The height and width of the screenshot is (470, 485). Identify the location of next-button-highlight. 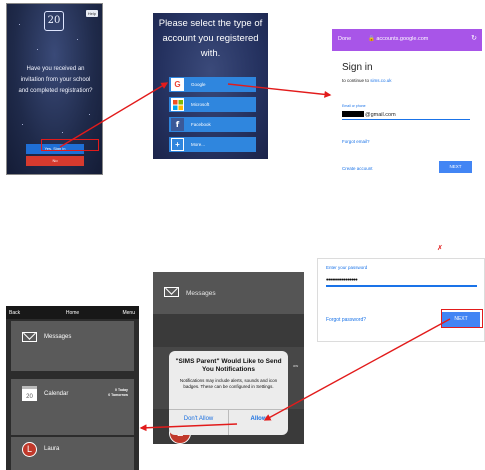
(462, 318).